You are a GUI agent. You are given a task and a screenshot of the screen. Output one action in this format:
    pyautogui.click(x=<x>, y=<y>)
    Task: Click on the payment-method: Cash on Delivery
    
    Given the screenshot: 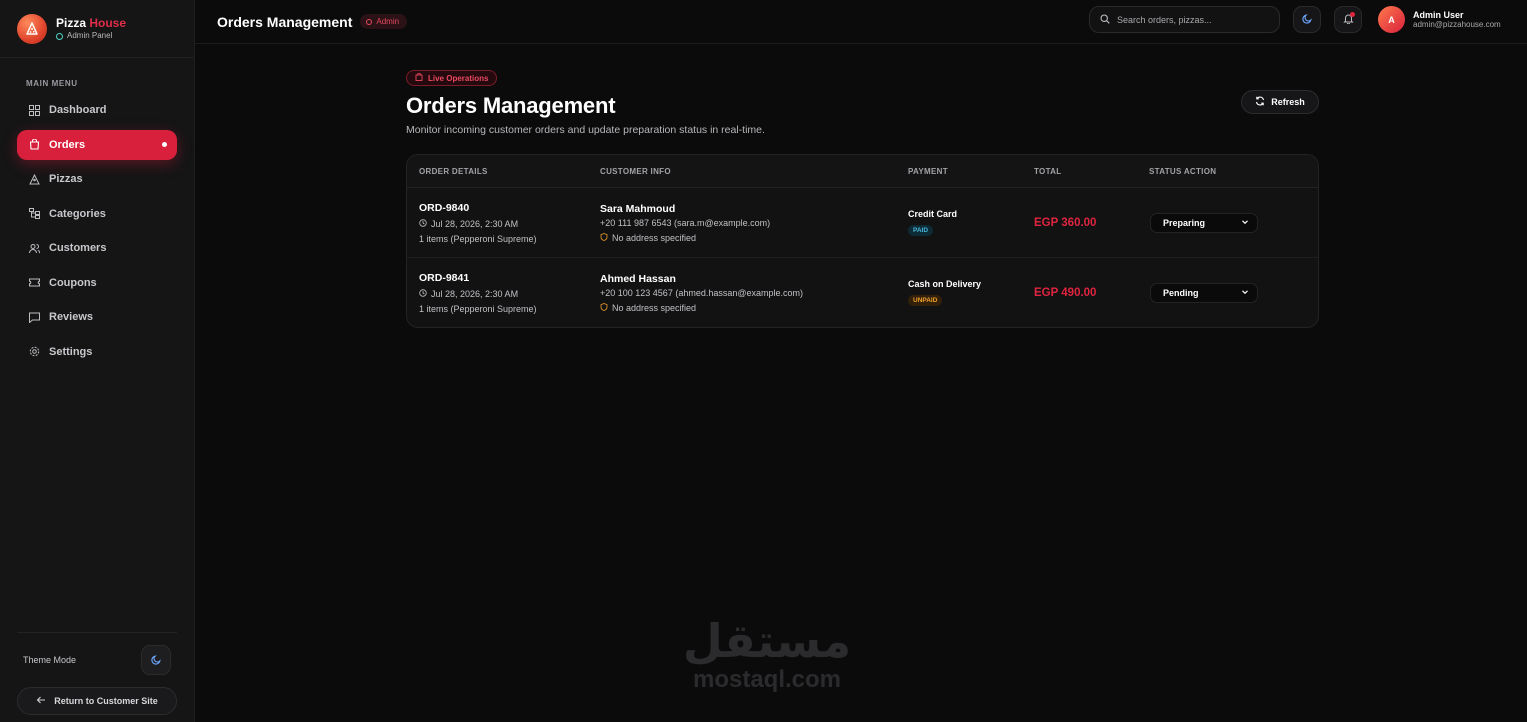 What is the action you would take?
    pyautogui.click(x=945, y=283)
    